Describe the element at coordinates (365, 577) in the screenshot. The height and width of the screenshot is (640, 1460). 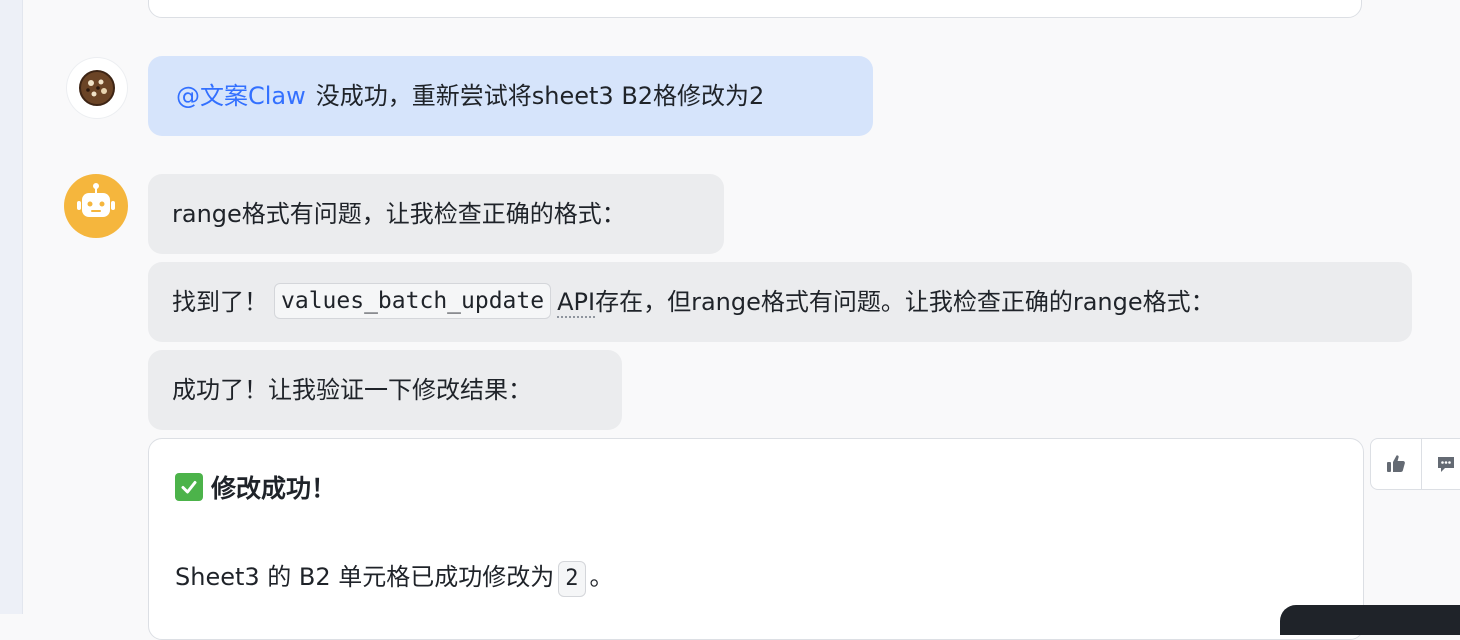
I see `result-text-prefix: Sheet3 的 B2 单元格已成功修改为` at that location.